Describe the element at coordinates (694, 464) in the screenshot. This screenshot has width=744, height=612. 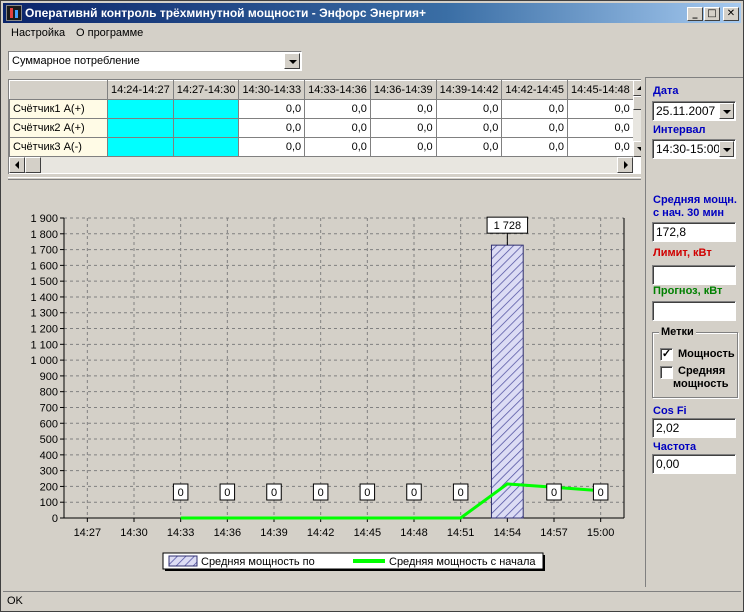
I see `frequency-field: 0,00` at that location.